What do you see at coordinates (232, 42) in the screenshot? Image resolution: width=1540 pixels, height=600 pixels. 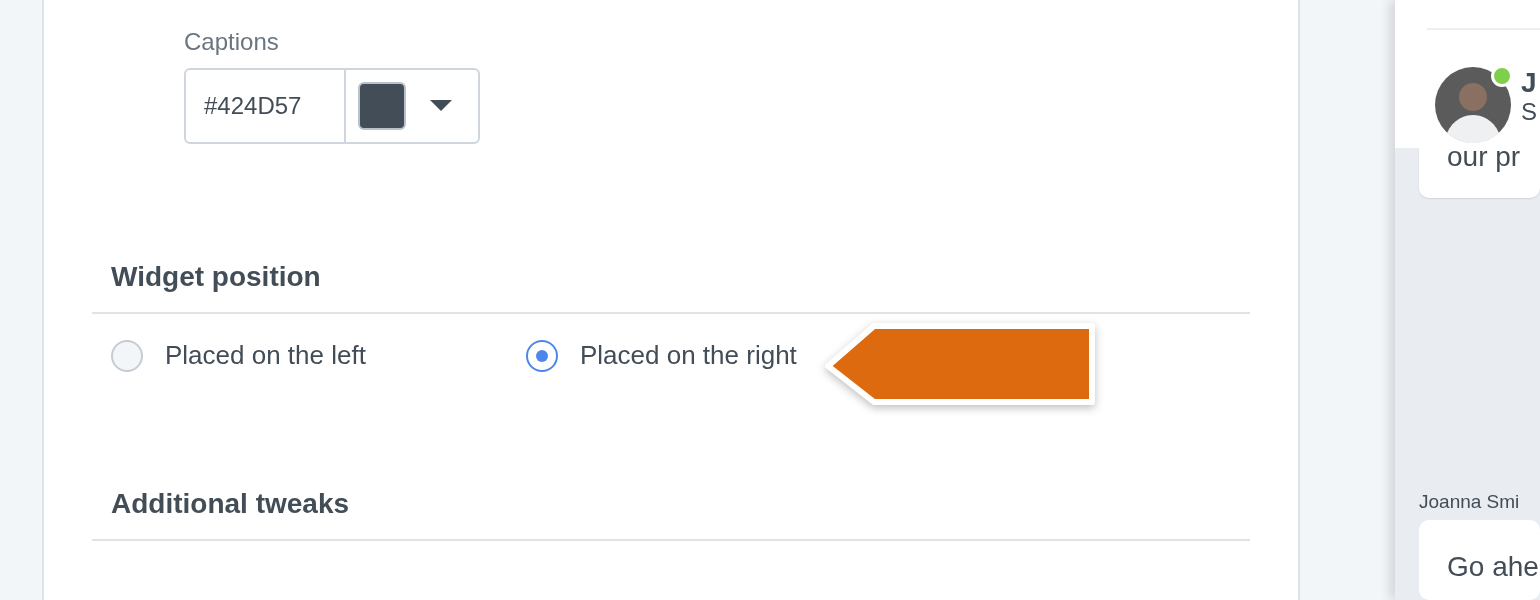 I see `field-label: Captions` at bounding box center [232, 42].